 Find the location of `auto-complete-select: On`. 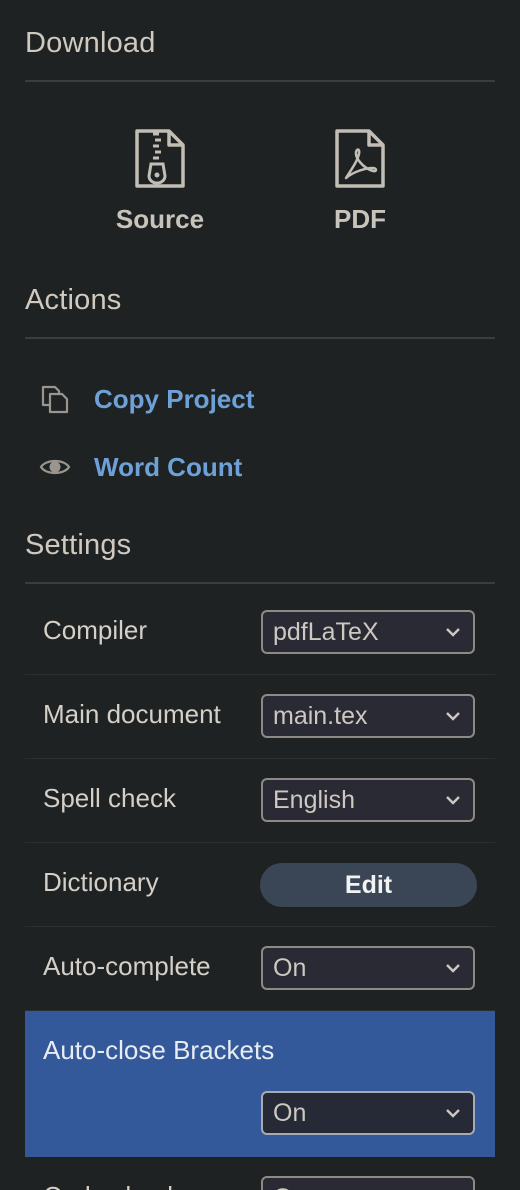

auto-complete-select: On is located at coordinates (368, 968).